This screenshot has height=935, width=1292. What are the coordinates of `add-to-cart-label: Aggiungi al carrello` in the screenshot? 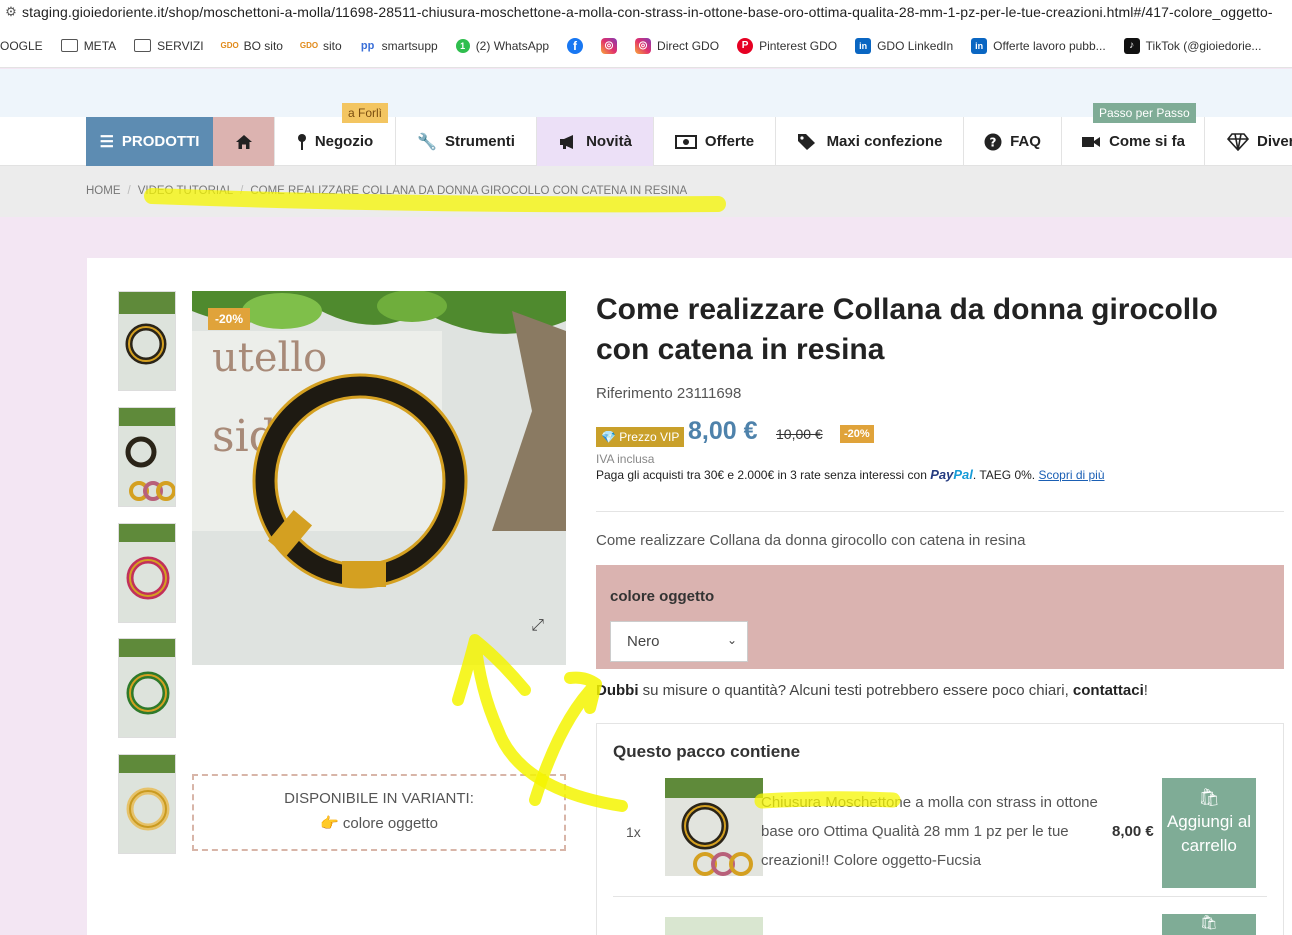 It's located at (1209, 833).